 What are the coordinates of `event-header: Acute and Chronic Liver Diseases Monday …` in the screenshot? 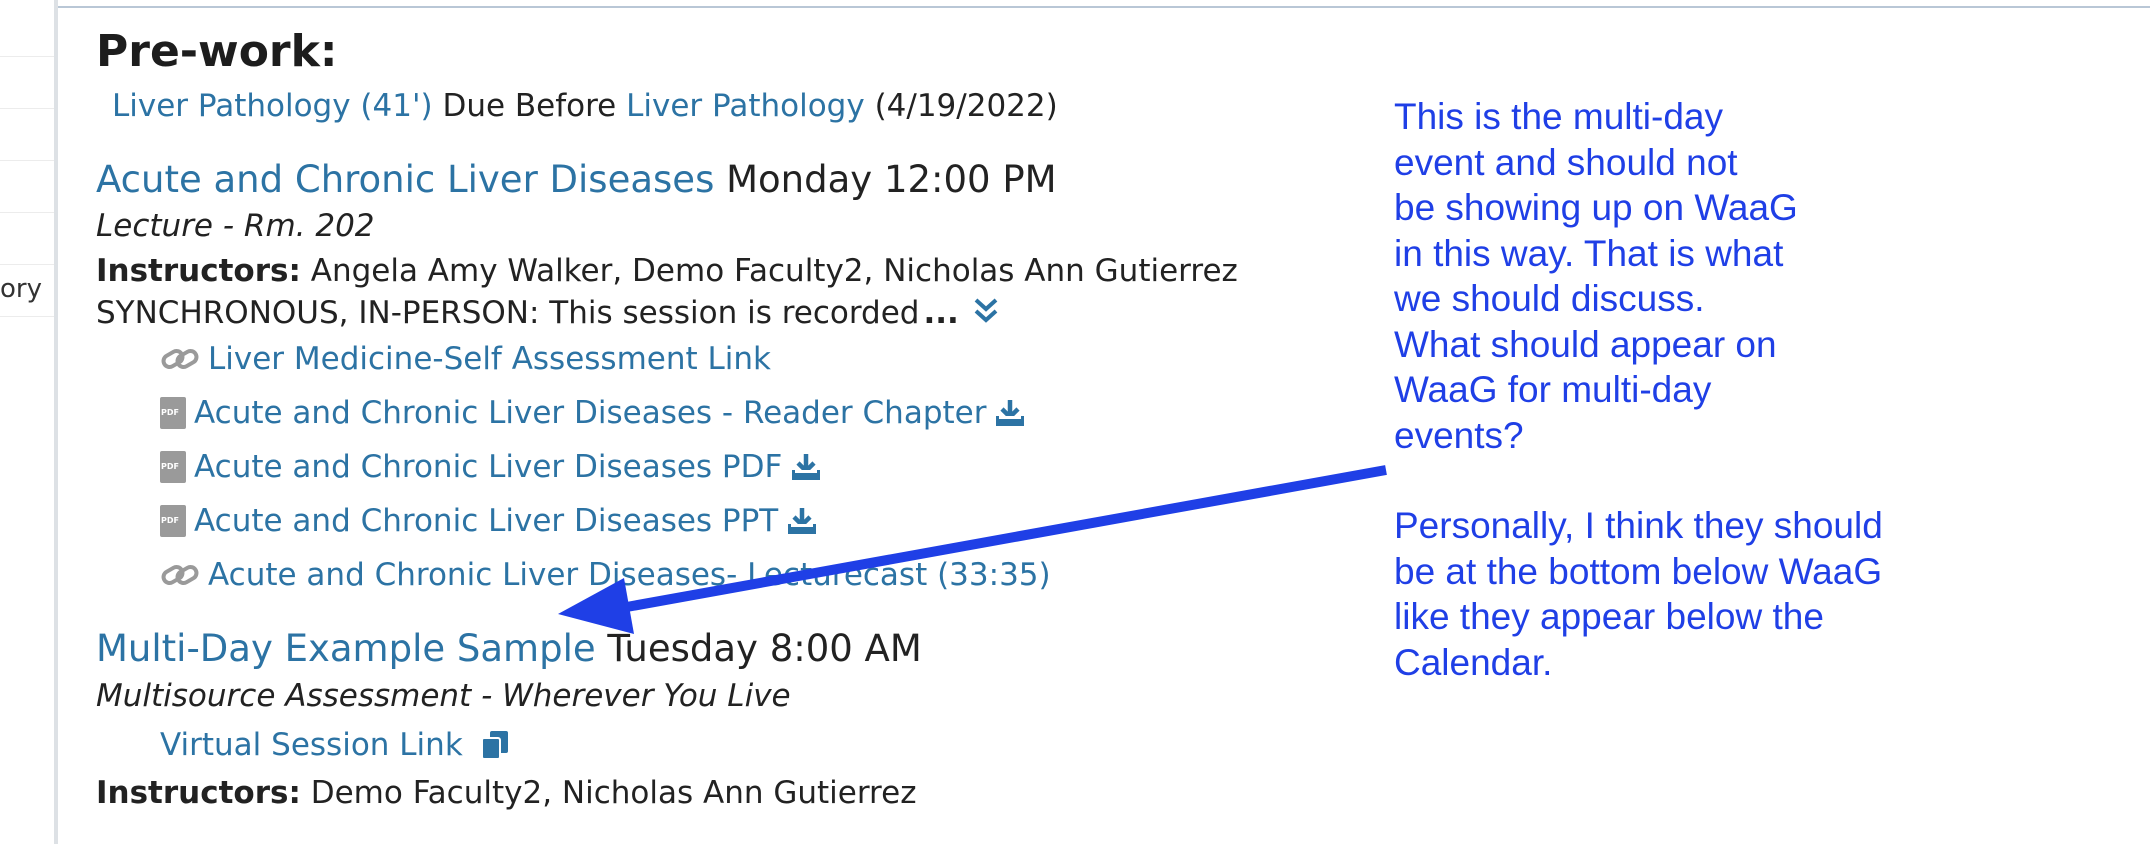 It's located at (576, 179).